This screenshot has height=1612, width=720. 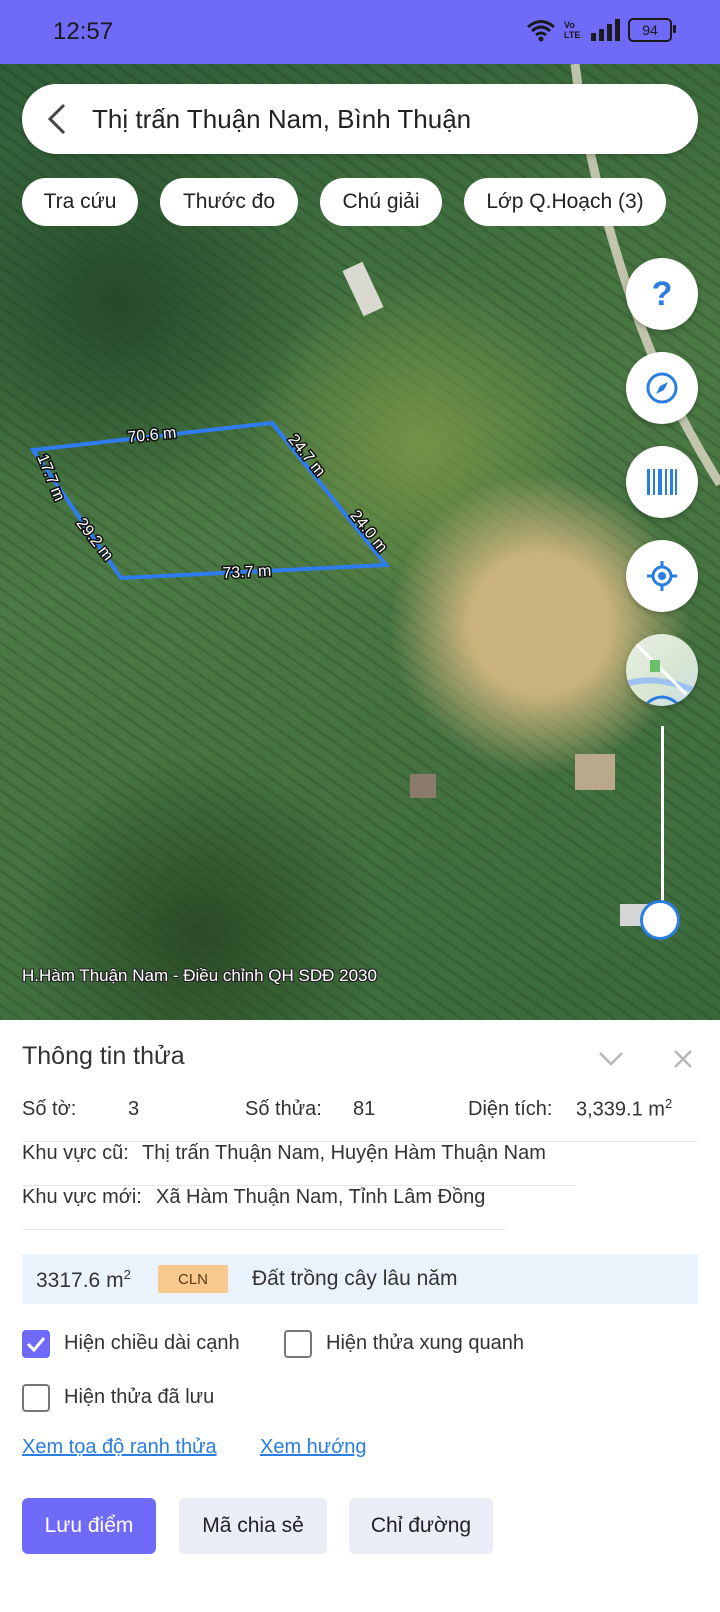 What do you see at coordinates (152, 1343) in the screenshot?
I see `show-edge-length-label: Hiện chiều dài cạnh` at bounding box center [152, 1343].